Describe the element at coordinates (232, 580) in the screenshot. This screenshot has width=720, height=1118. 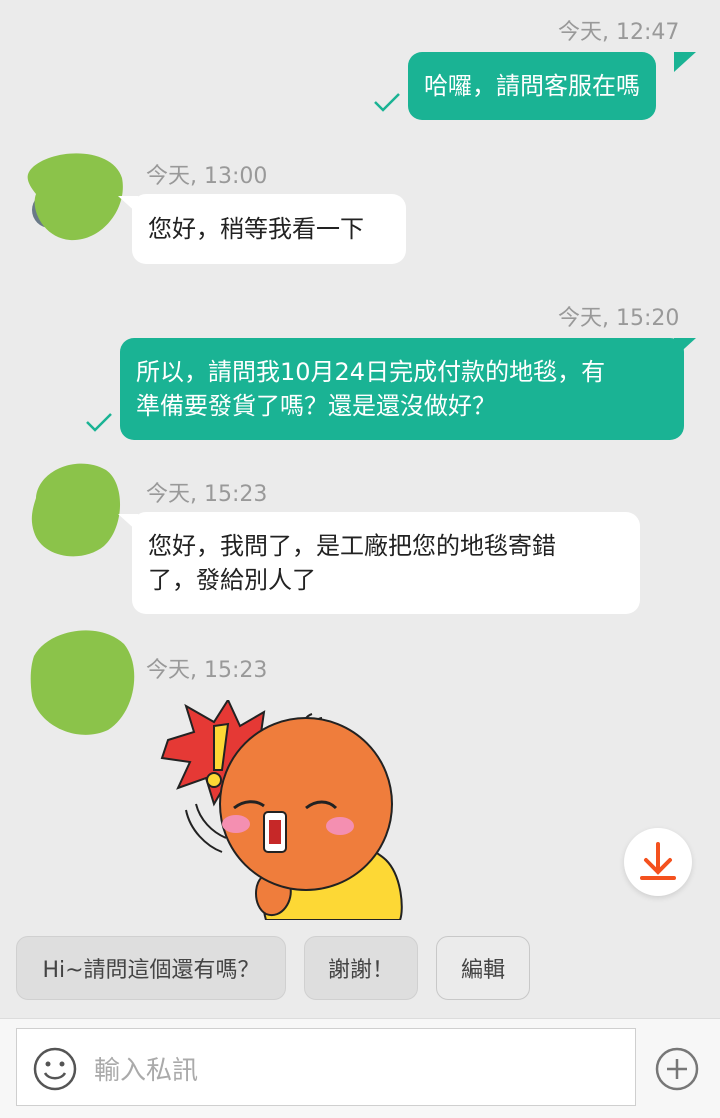
I see `message-text-line: 了，發給別人了` at that location.